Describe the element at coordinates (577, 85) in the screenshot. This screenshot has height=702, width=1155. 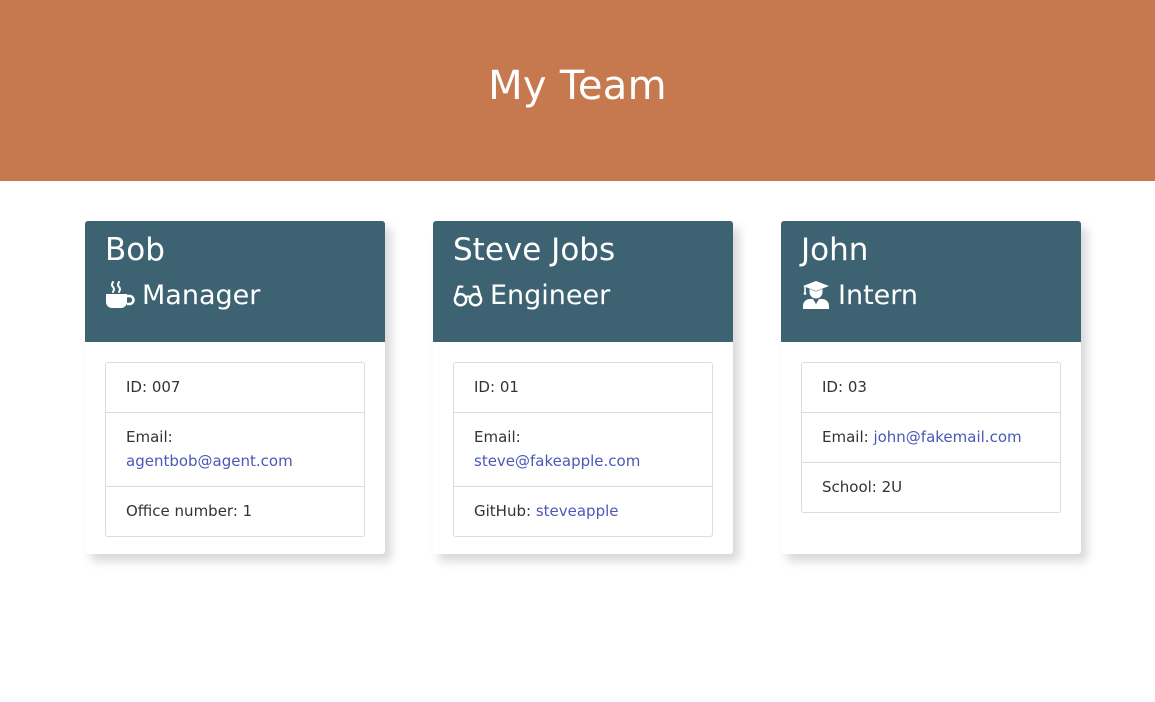
I see `page-title: My Team` at that location.